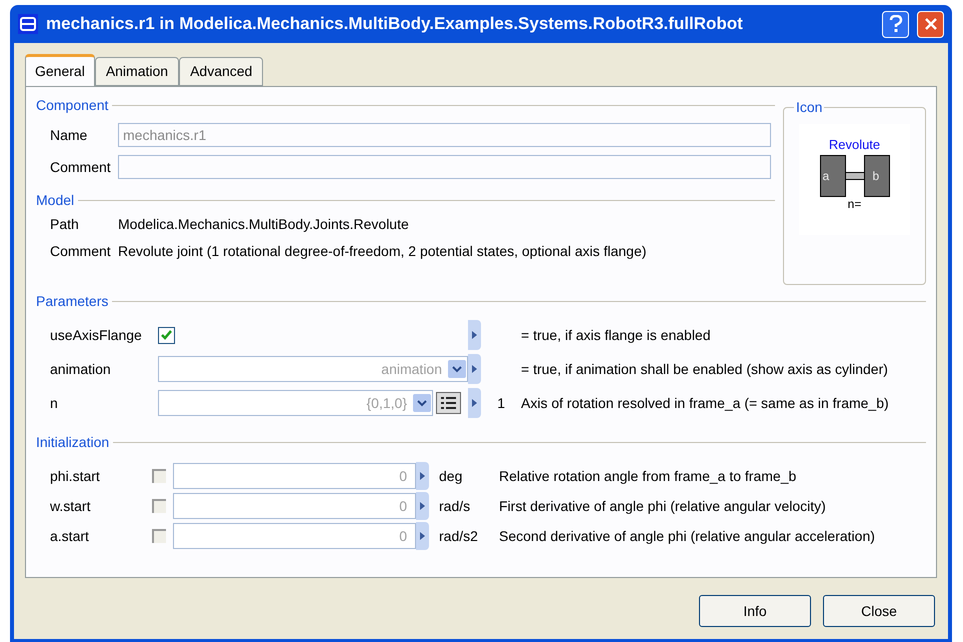 The image size is (963, 642). Describe the element at coordinates (662, 506) in the screenshot. I see `variable-description: First derivative of angle phi (relative angular velocity)` at that location.